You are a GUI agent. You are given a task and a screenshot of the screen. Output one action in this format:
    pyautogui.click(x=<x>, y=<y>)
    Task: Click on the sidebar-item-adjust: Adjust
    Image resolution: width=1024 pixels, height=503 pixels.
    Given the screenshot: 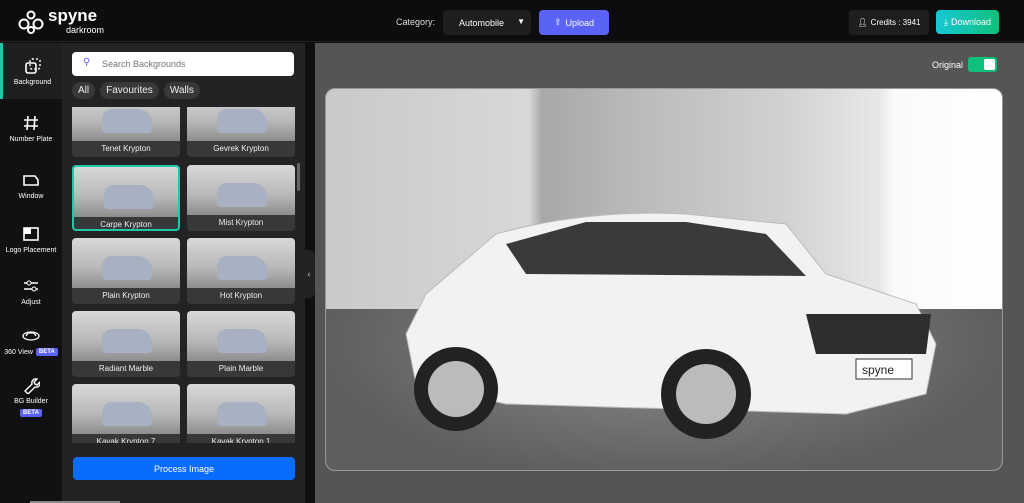 What is the action you would take?
    pyautogui.click(x=31, y=291)
    